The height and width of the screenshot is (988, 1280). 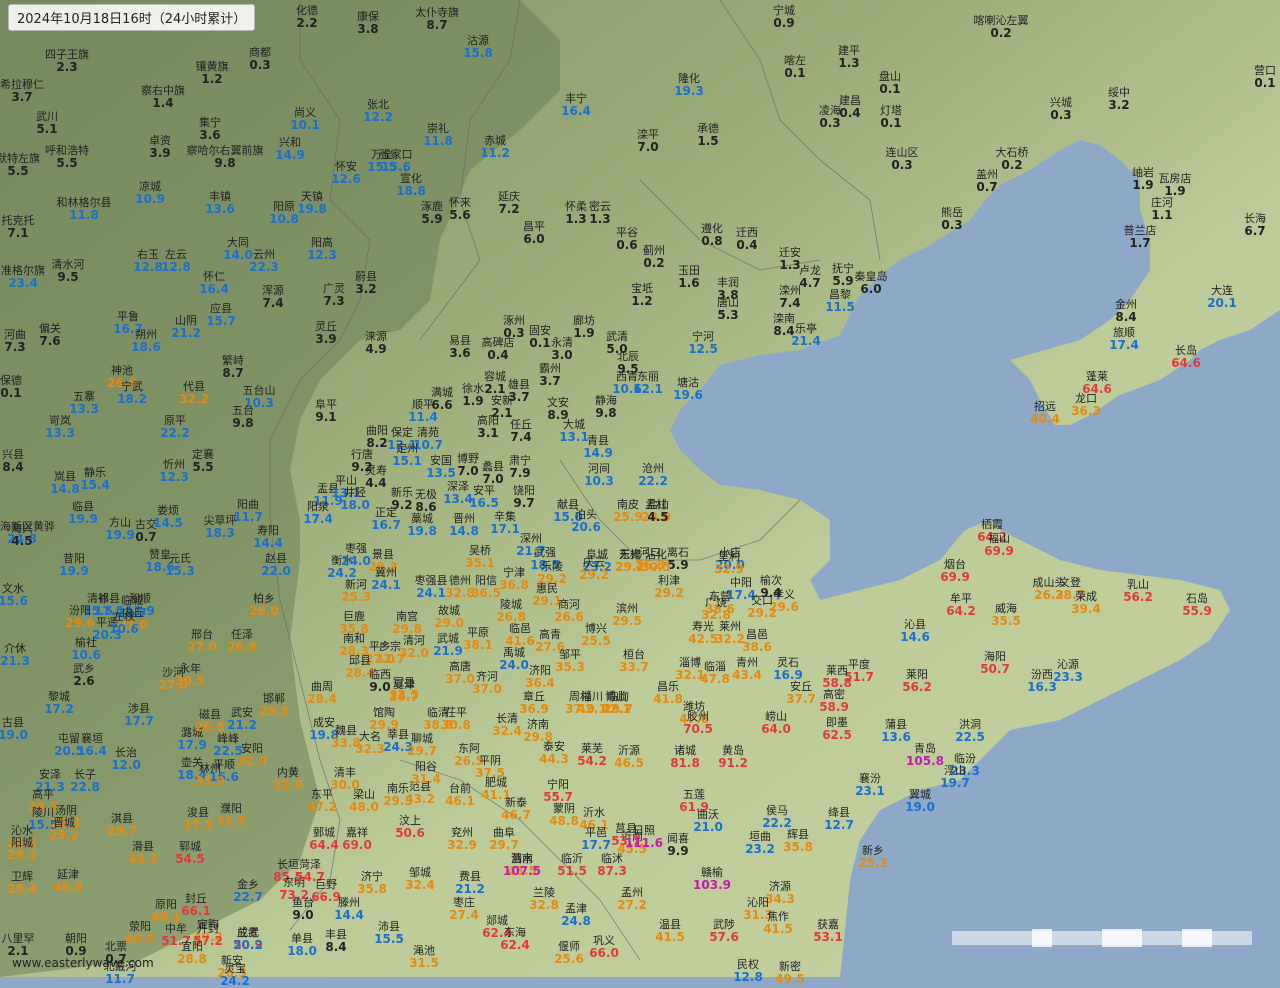 I want to click on station-rainfall-value: 5.3, so click(x=728, y=315).